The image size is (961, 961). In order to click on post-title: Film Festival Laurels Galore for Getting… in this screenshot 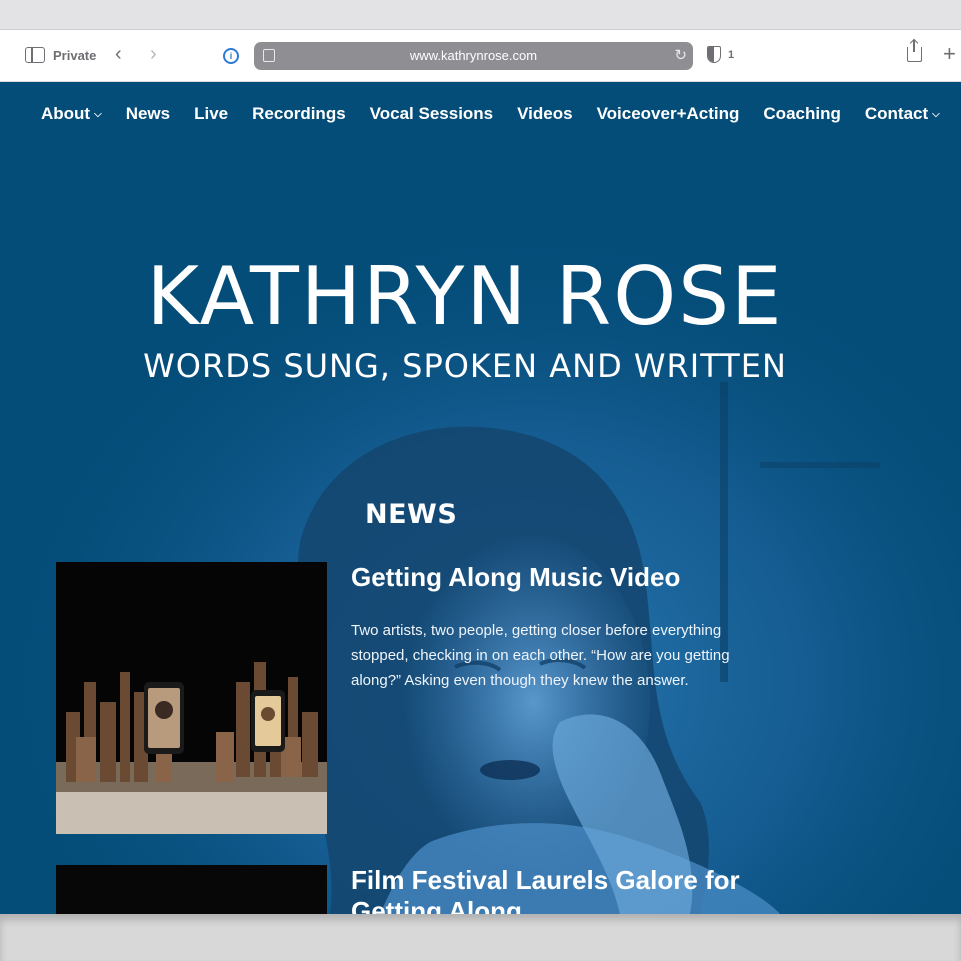, I will do `click(551, 889)`.